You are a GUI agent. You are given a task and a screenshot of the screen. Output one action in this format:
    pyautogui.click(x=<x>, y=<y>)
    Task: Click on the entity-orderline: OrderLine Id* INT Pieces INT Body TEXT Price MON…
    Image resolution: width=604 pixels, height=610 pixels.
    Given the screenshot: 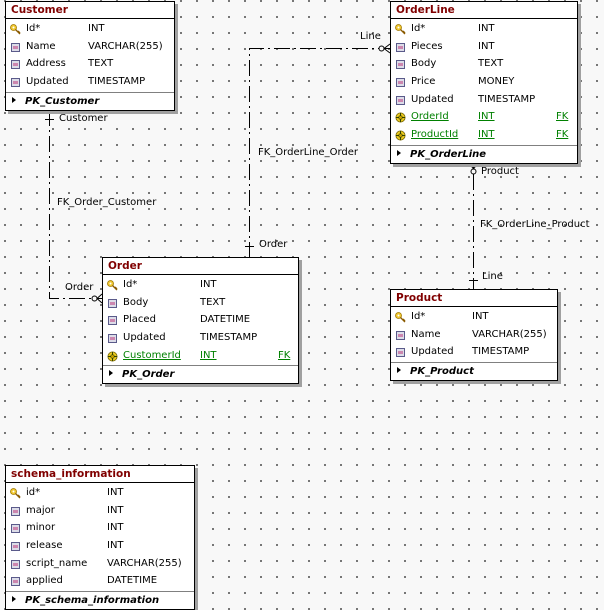 What is the action you would take?
    pyautogui.click(x=484, y=82)
    